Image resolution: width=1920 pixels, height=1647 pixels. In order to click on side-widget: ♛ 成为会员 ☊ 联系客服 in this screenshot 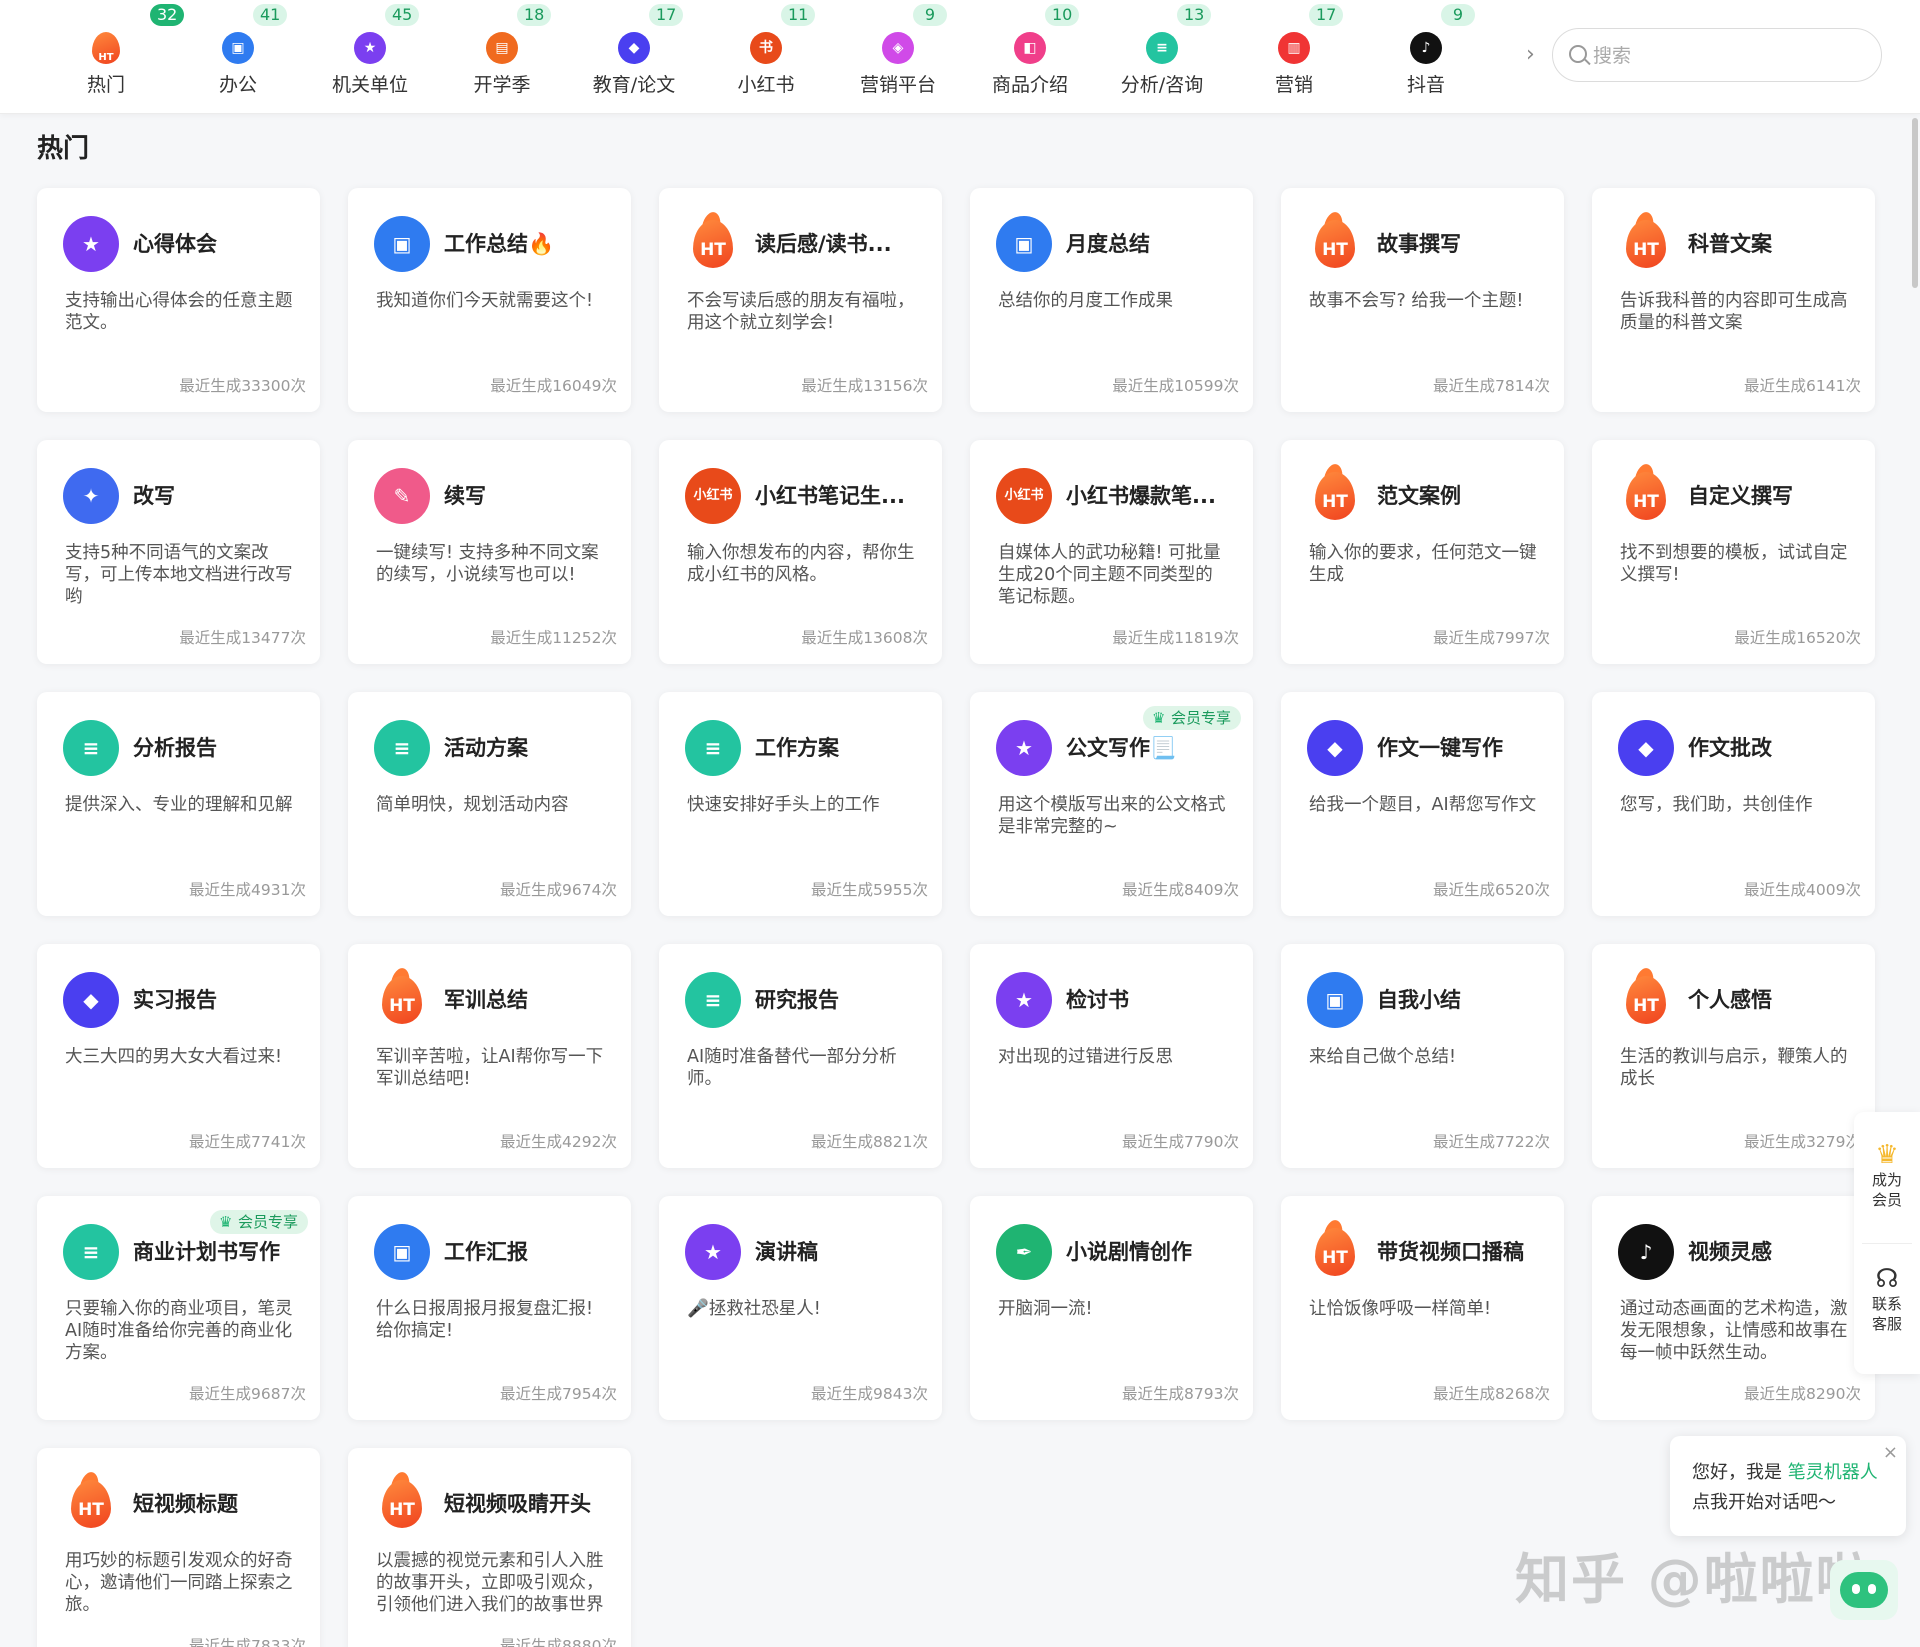, I will do `click(1887, 1243)`.